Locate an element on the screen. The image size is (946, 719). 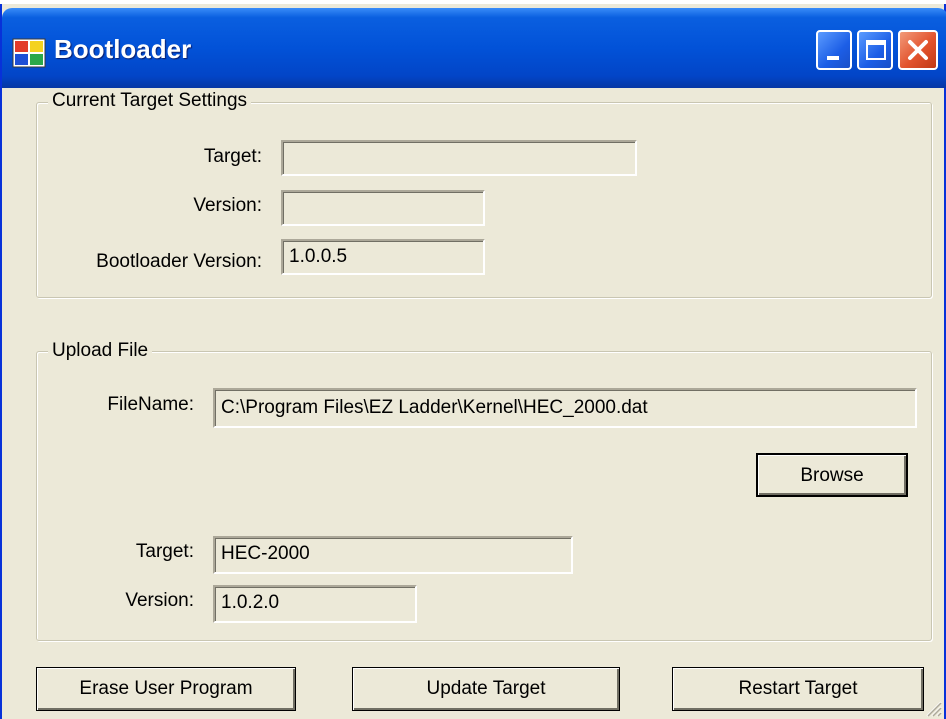
upload-file-legend: Upload File is located at coordinates (100, 351).